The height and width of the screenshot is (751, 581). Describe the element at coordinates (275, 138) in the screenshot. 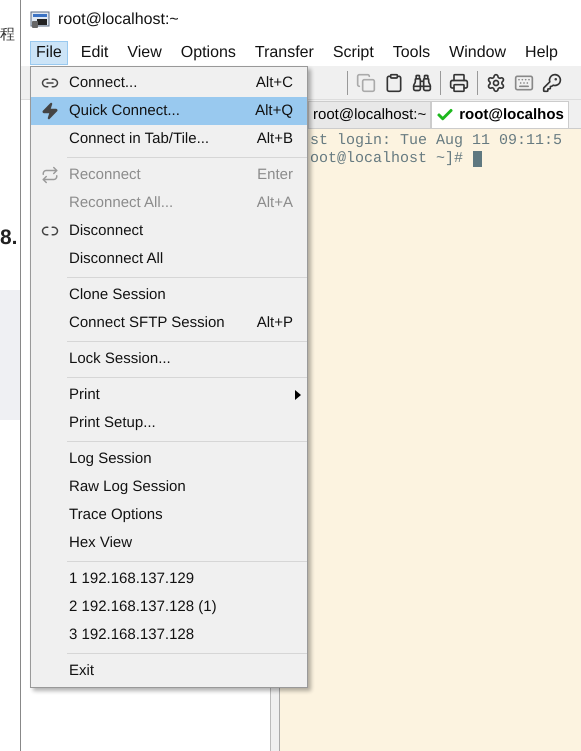

I see `shortcut-text: Alt+B` at that location.